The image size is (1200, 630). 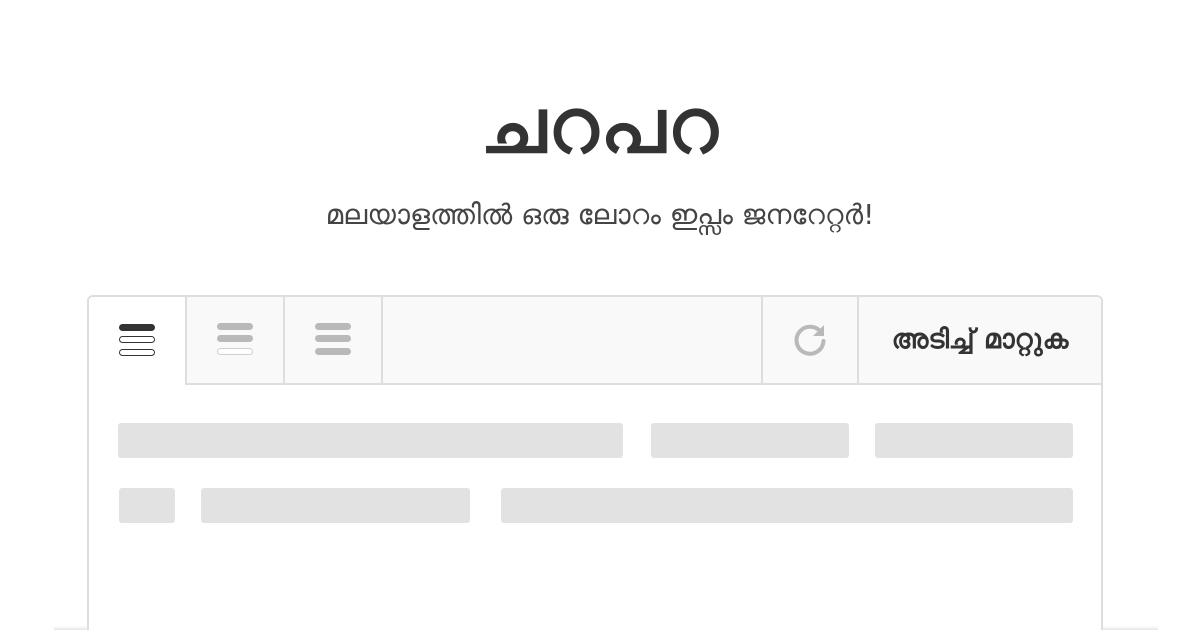 What do you see at coordinates (600, 214) in the screenshot?
I see `page-subtitle: മലയാളത്തിൽ ഒരു ലോറം ഇപ്സം ജനറേറ്റർ!` at bounding box center [600, 214].